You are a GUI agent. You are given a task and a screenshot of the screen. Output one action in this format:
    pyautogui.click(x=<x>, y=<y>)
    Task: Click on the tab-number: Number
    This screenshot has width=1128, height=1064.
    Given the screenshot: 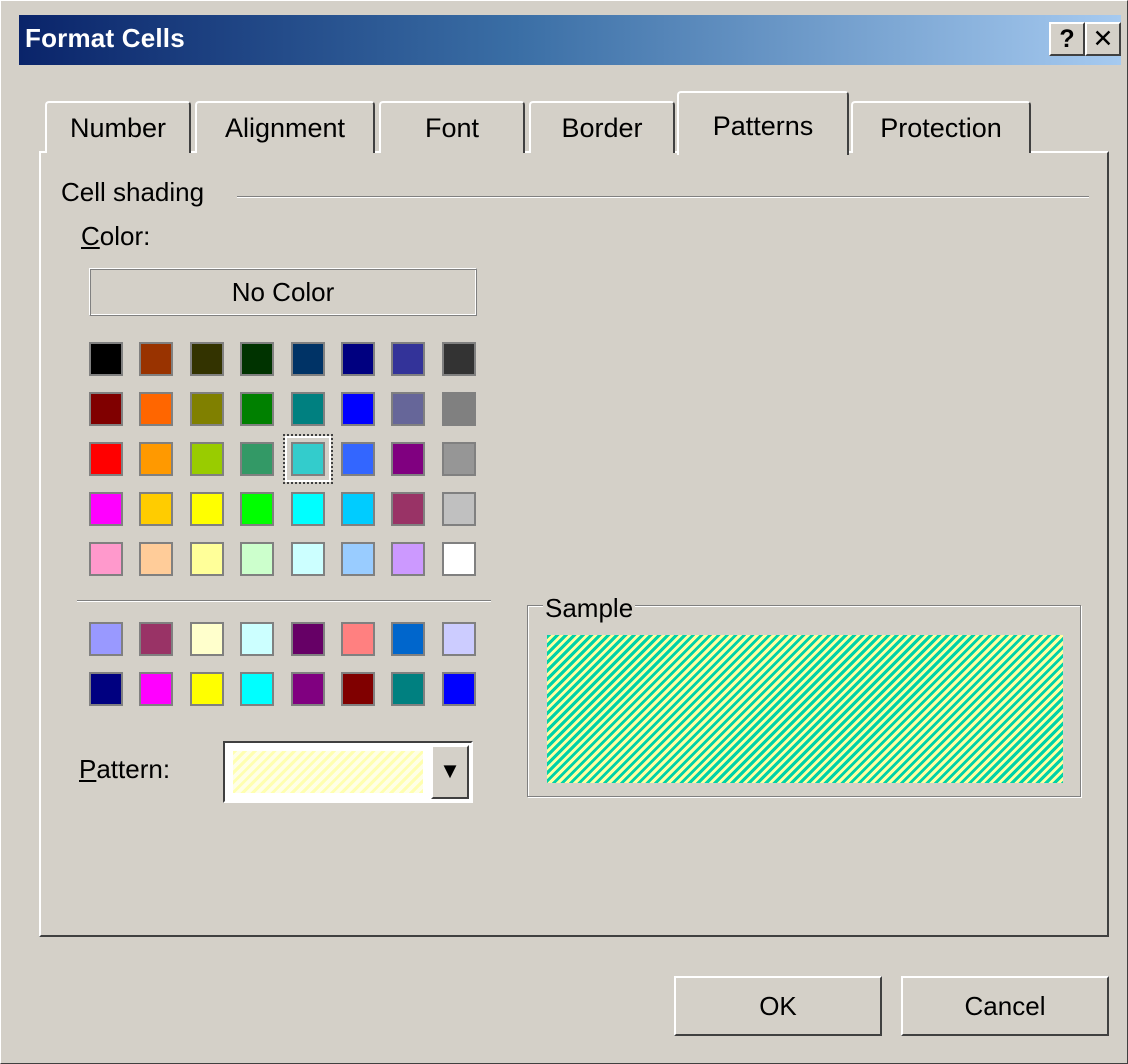 What is the action you would take?
    pyautogui.click(x=118, y=127)
    